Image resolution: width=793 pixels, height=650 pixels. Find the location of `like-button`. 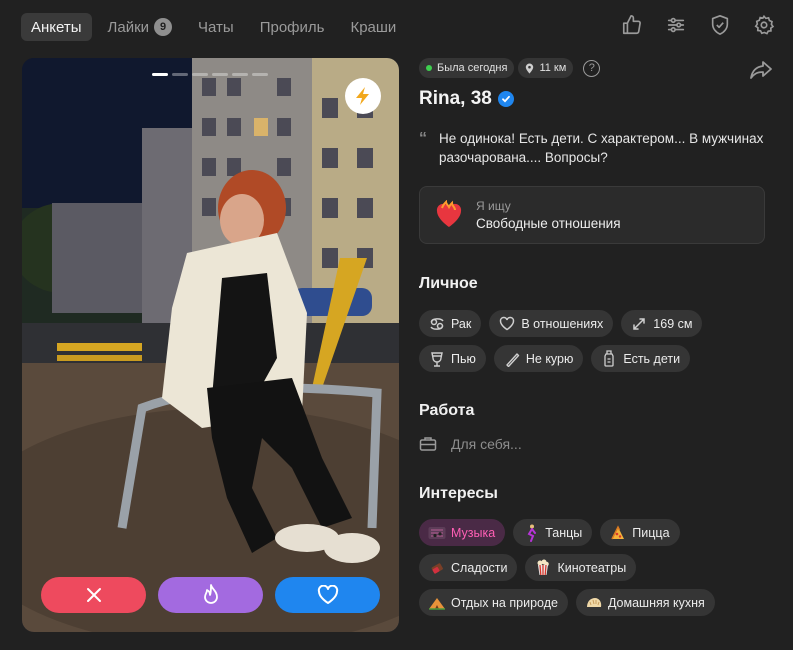

like-button is located at coordinates (327, 595).